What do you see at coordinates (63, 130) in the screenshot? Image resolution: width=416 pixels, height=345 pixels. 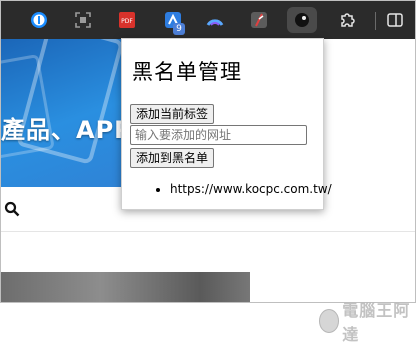 I see `hero-text: 產品、APP` at bounding box center [63, 130].